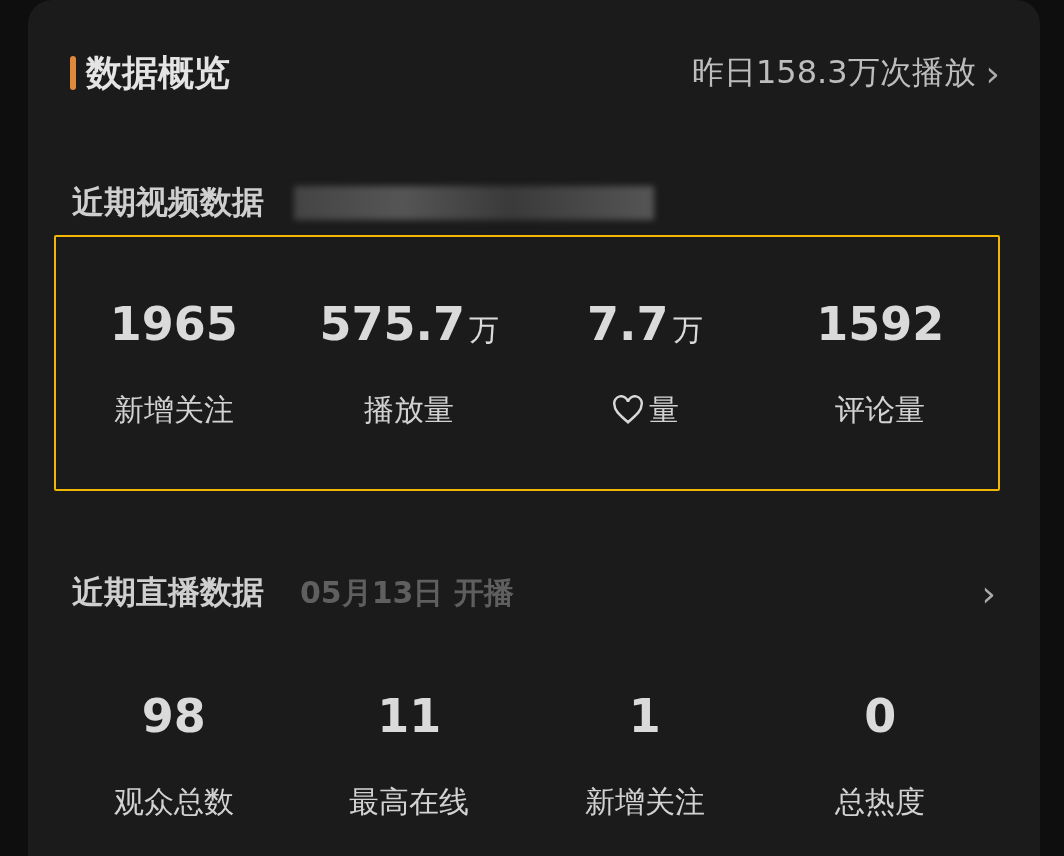 The height and width of the screenshot is (856, 1064). What do you see at coordinates (158, 72) in the screenshot?
I see `section-title: 数据概览` at bounding box center [158, 72].